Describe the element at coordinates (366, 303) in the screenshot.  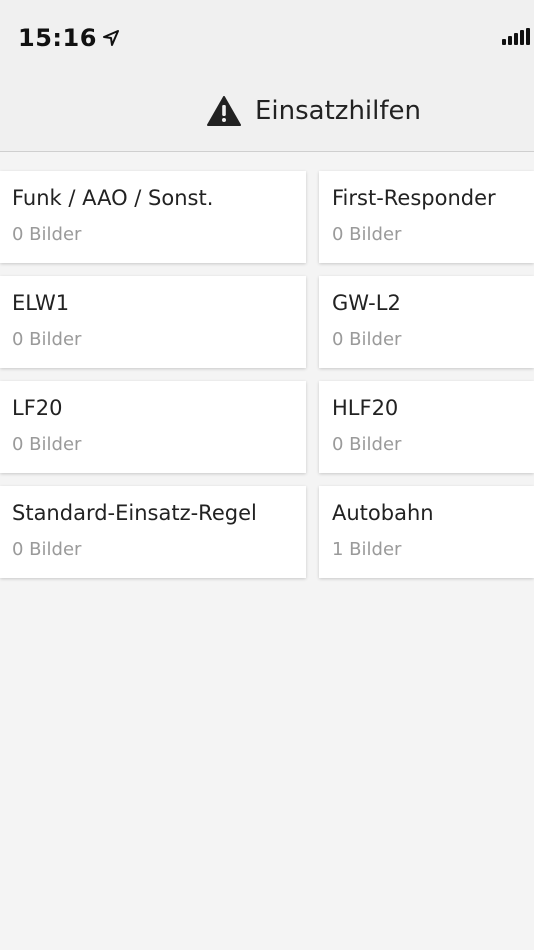
I see `card-title: GW-L2` at that location.